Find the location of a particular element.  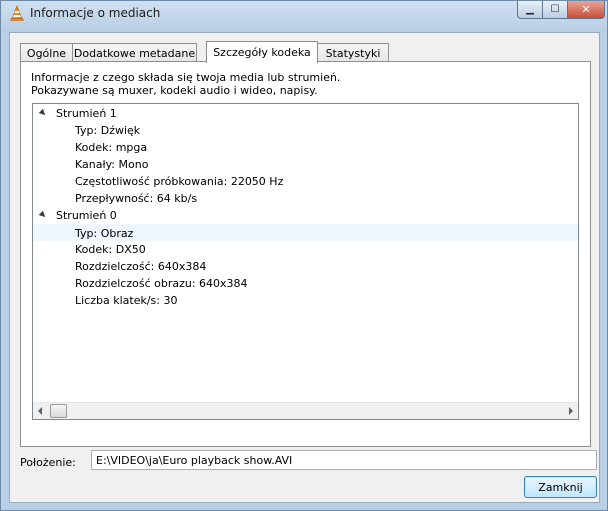

tree-item: Kodek: DX50 is located at coordinates (305, 249).